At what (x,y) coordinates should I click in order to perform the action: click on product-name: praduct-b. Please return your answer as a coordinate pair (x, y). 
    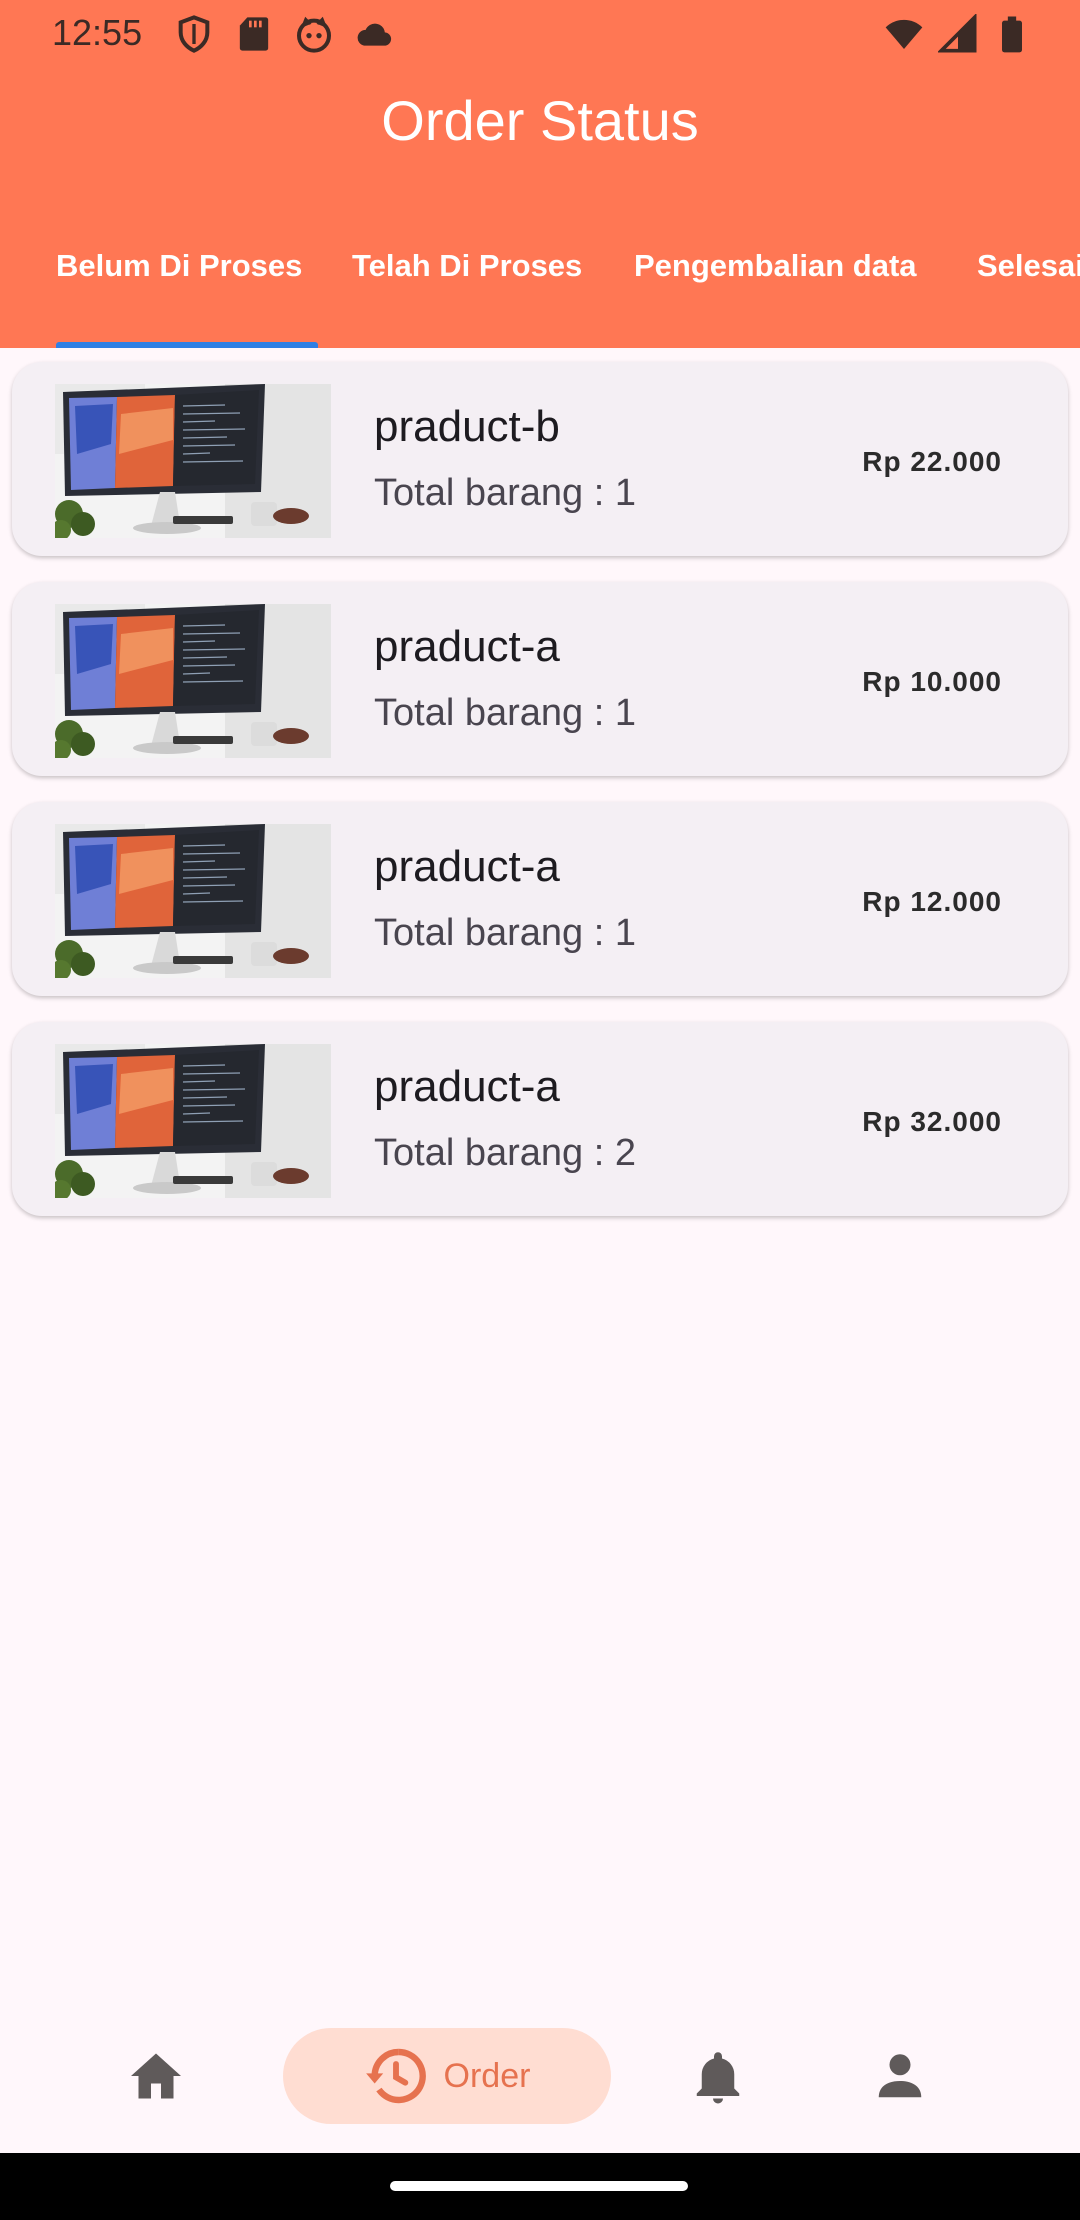
    Looking at the image, I should click on (467, 426).